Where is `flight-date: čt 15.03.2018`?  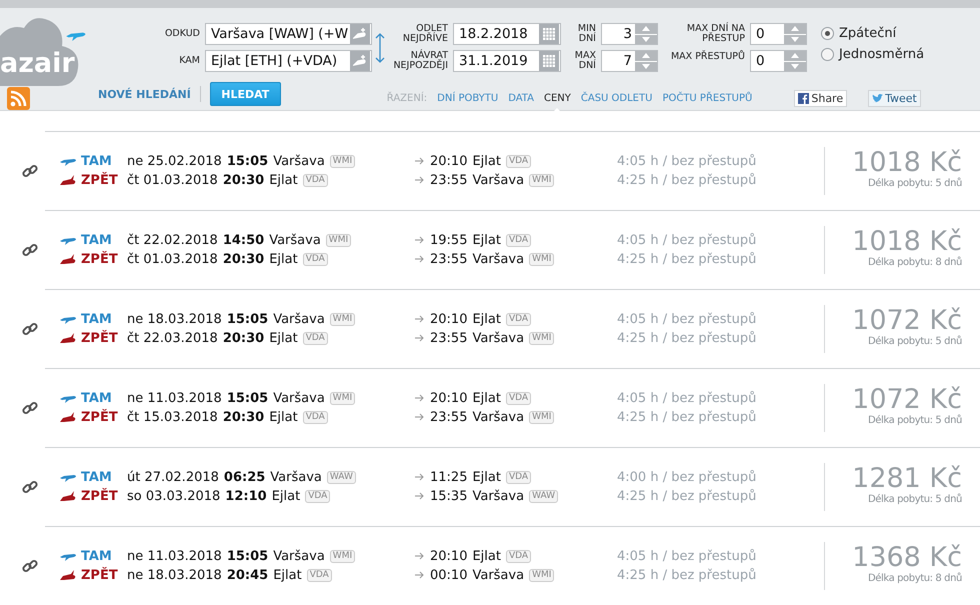
flight-date: čt 15.03.2018 is located at coordinates (172, 417).